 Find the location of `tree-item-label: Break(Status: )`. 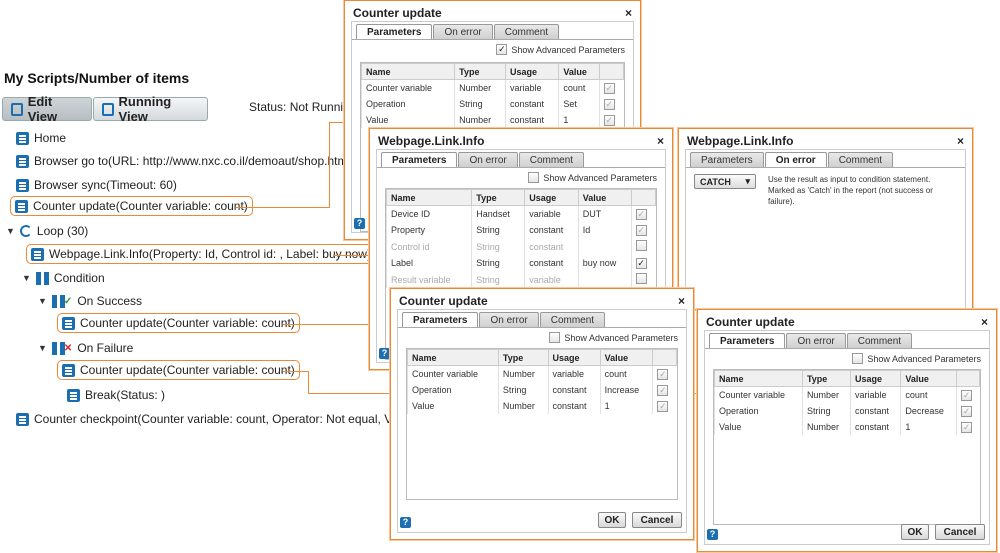

tree-item-label: Break(Status: ) is located at coordinates (125, 395).